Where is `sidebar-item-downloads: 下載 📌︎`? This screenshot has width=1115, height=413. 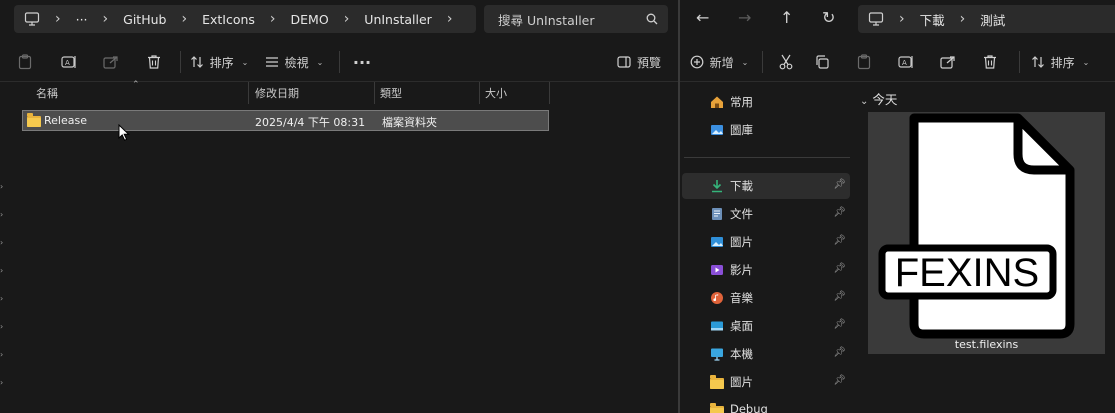 sidebar-item-downloads: 下載 📌︎ is located at coordinates (766, 186).